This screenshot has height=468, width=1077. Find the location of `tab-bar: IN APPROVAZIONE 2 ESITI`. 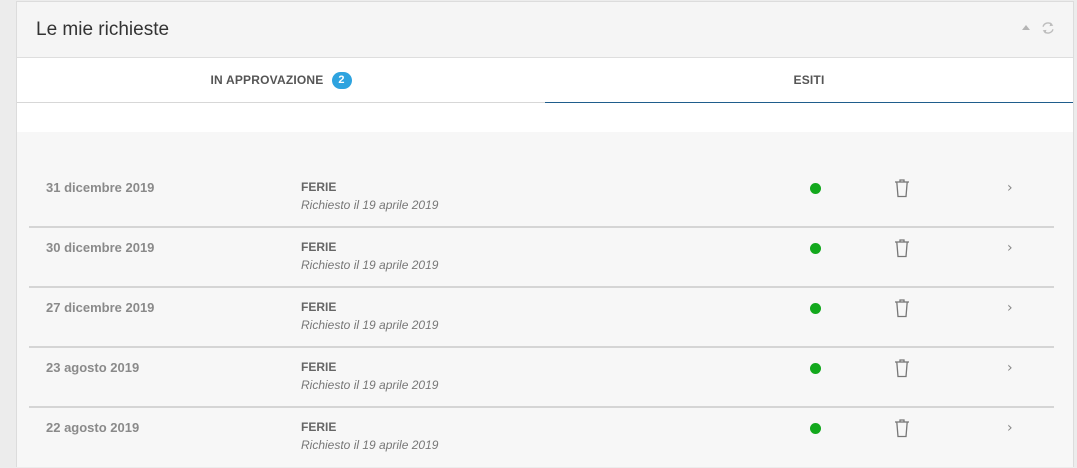

tab-bar: IN APPROVAZIONE 2 ESITI is located at coordinates (545, 81).